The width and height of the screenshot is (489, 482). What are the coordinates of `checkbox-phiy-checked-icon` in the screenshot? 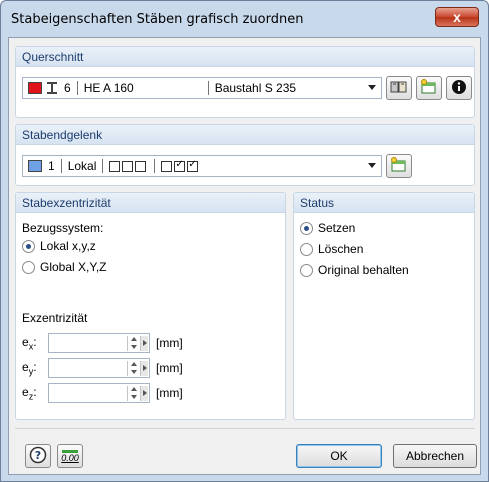 It's located at (180, 165).